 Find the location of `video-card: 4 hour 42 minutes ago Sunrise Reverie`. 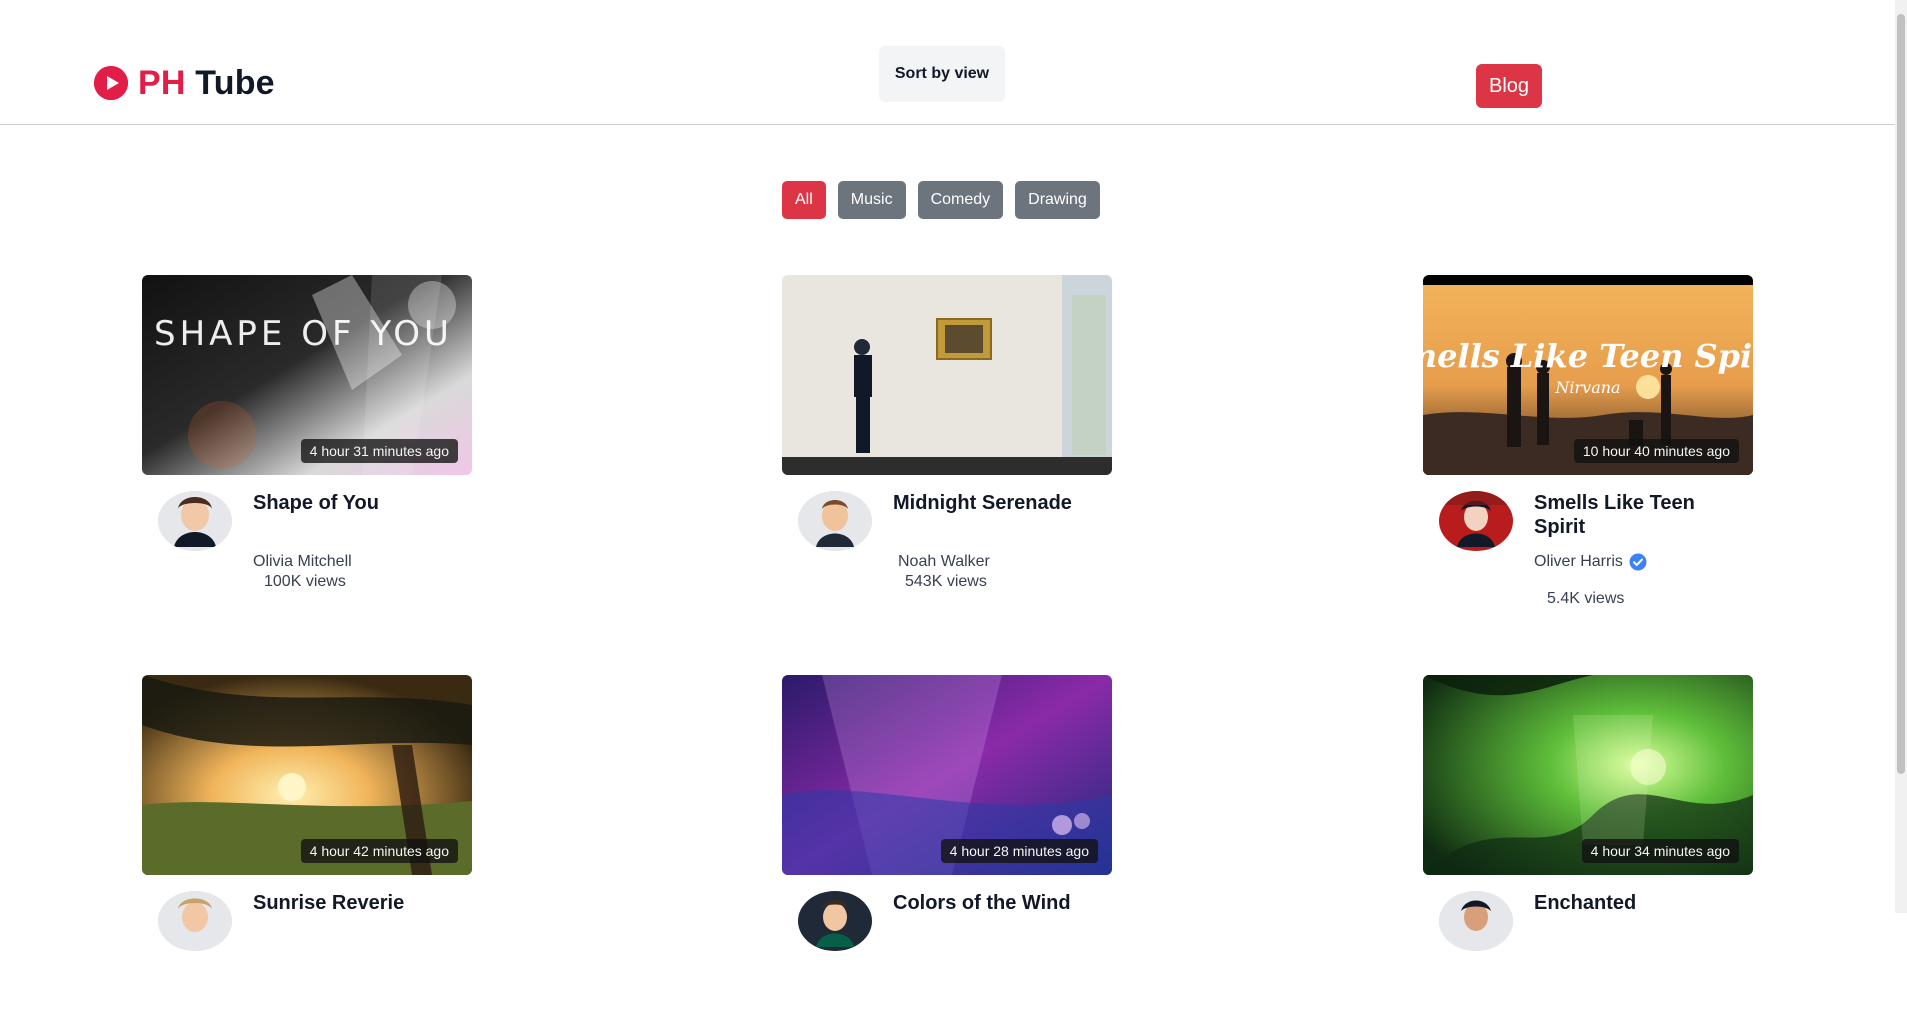

video-card: 4 hour 42 minutes ago Sunrise Reverie is located at coordinates (307, 845).